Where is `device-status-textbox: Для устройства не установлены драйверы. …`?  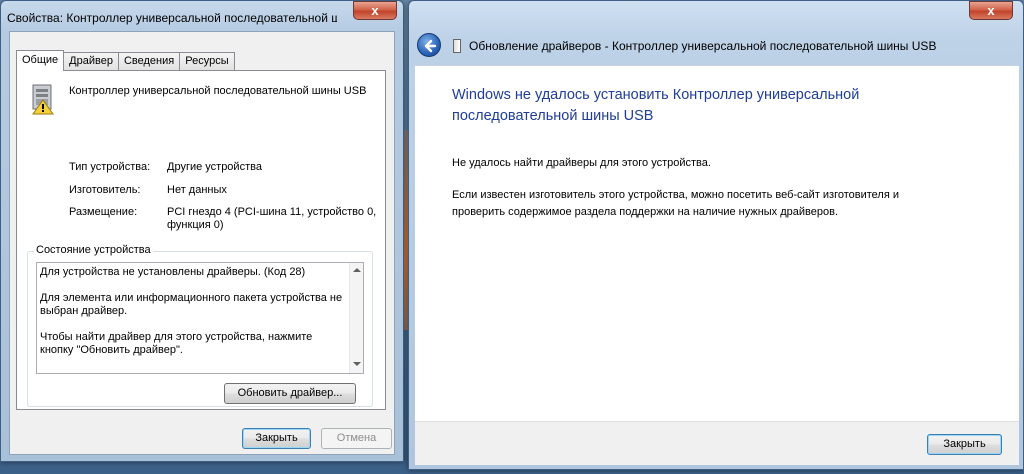 device-status-textbox: Для устройства не установлены драйверы. … is located at coordinates (200, 318).